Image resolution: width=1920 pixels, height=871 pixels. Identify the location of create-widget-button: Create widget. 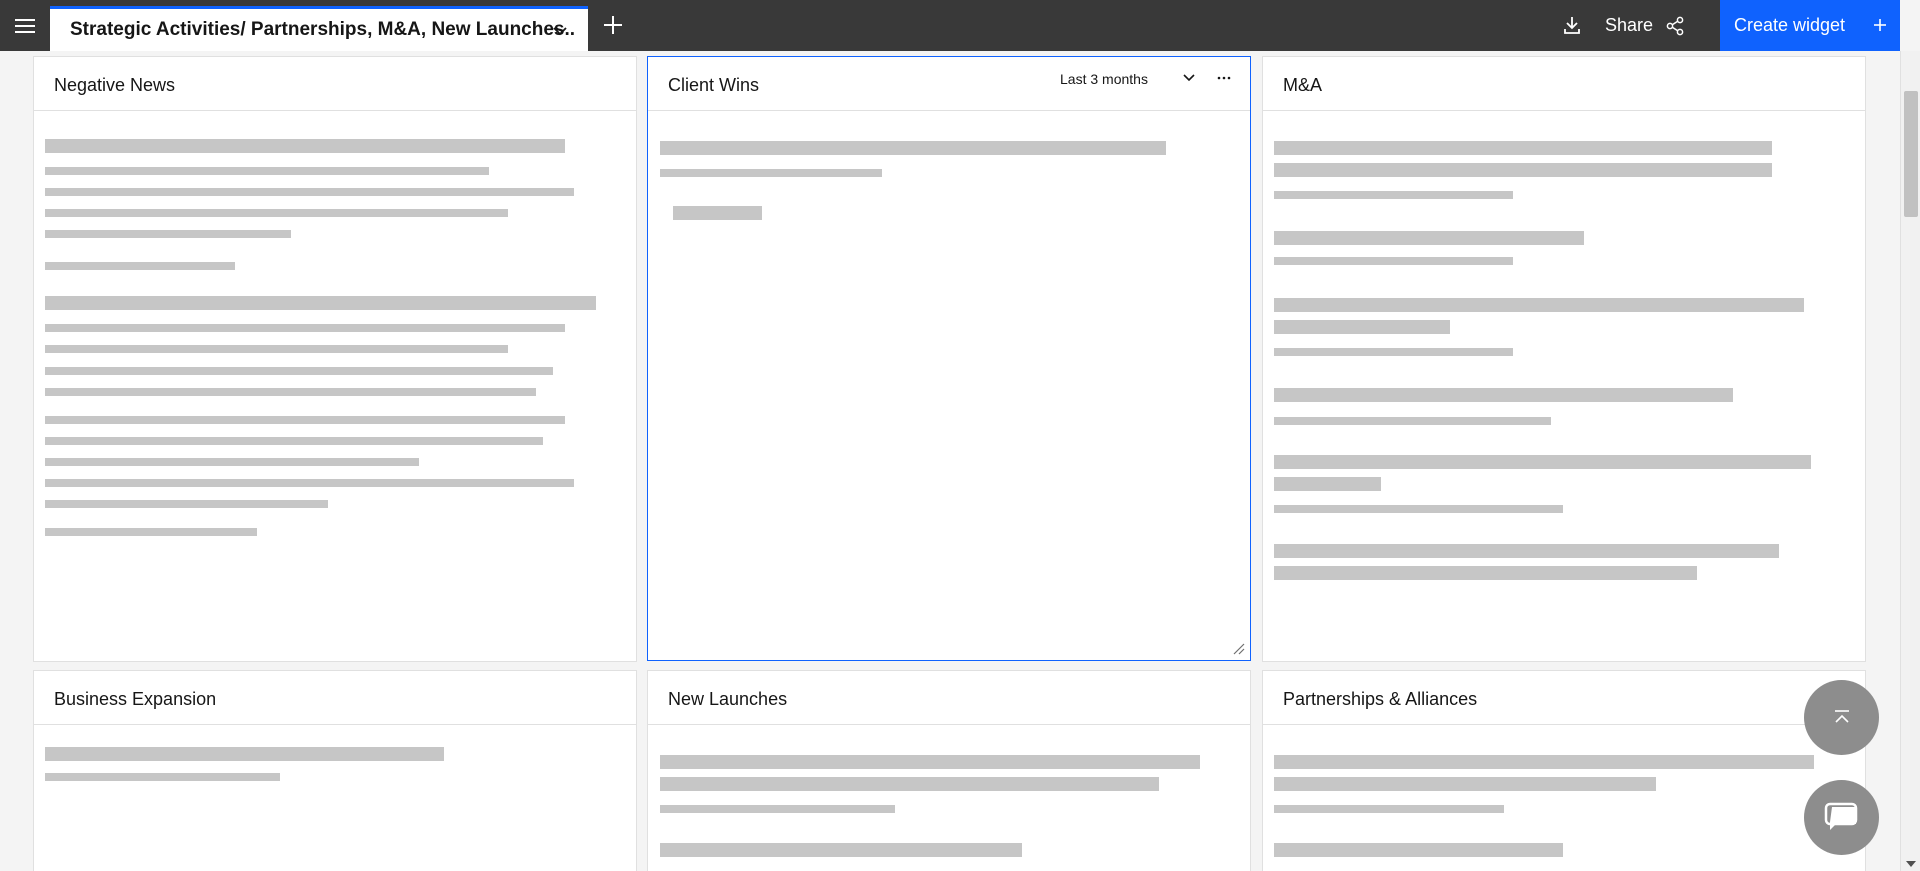
(1810, 25).